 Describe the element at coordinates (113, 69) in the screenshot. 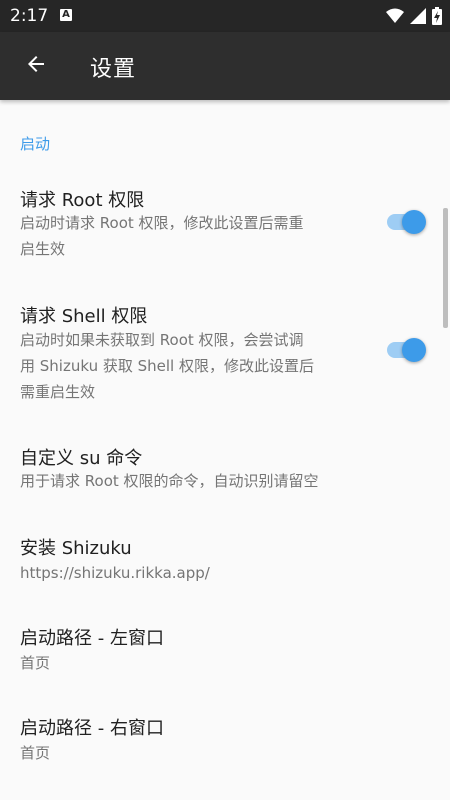

I see `page-title: 设置` at that location.